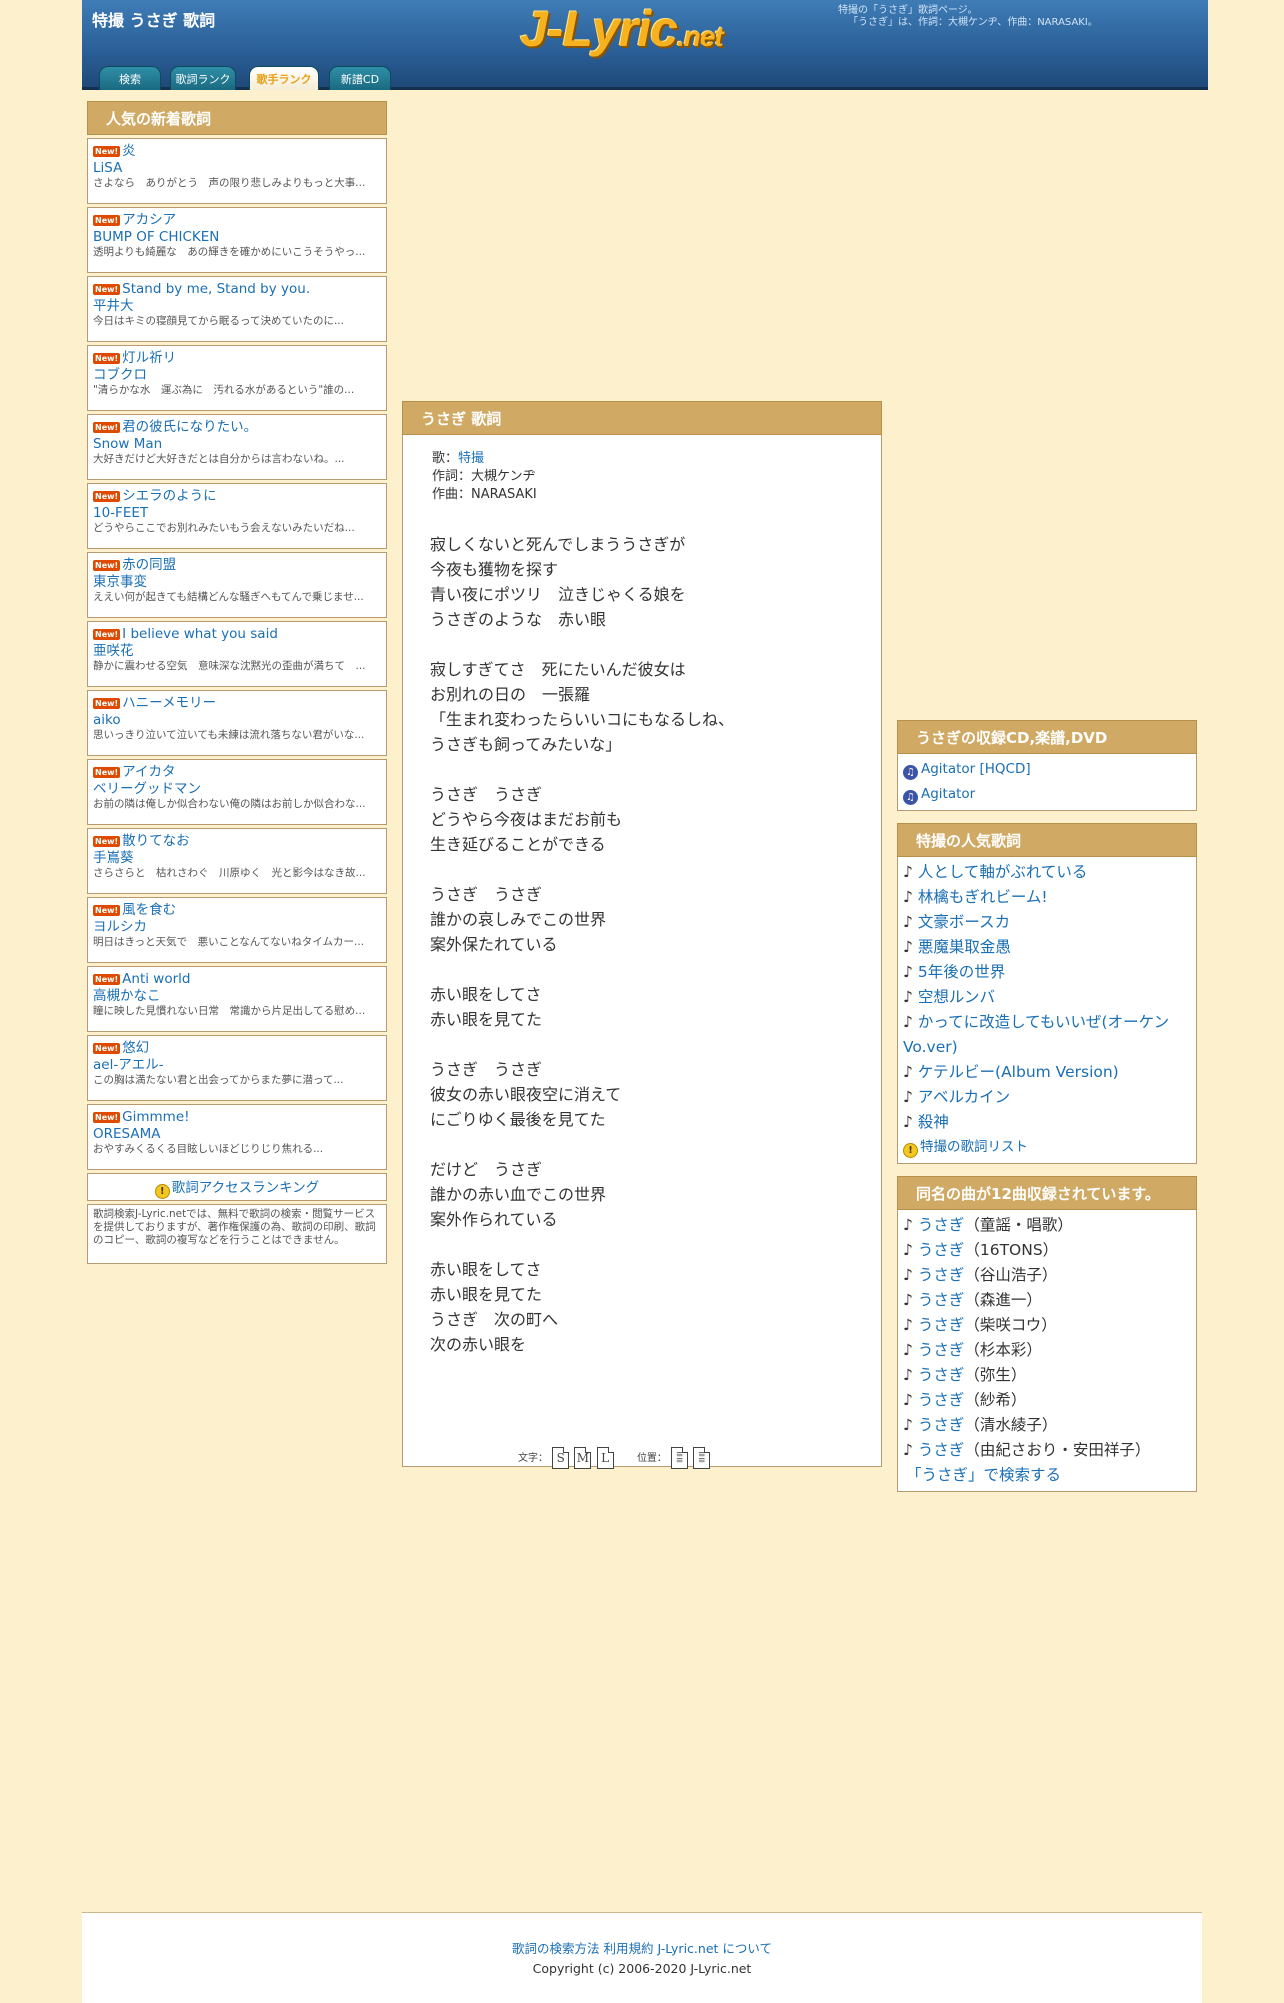  Describe the element at coordinates (107, 634) in the screenshot. I see `new-badge: New!` at that location.